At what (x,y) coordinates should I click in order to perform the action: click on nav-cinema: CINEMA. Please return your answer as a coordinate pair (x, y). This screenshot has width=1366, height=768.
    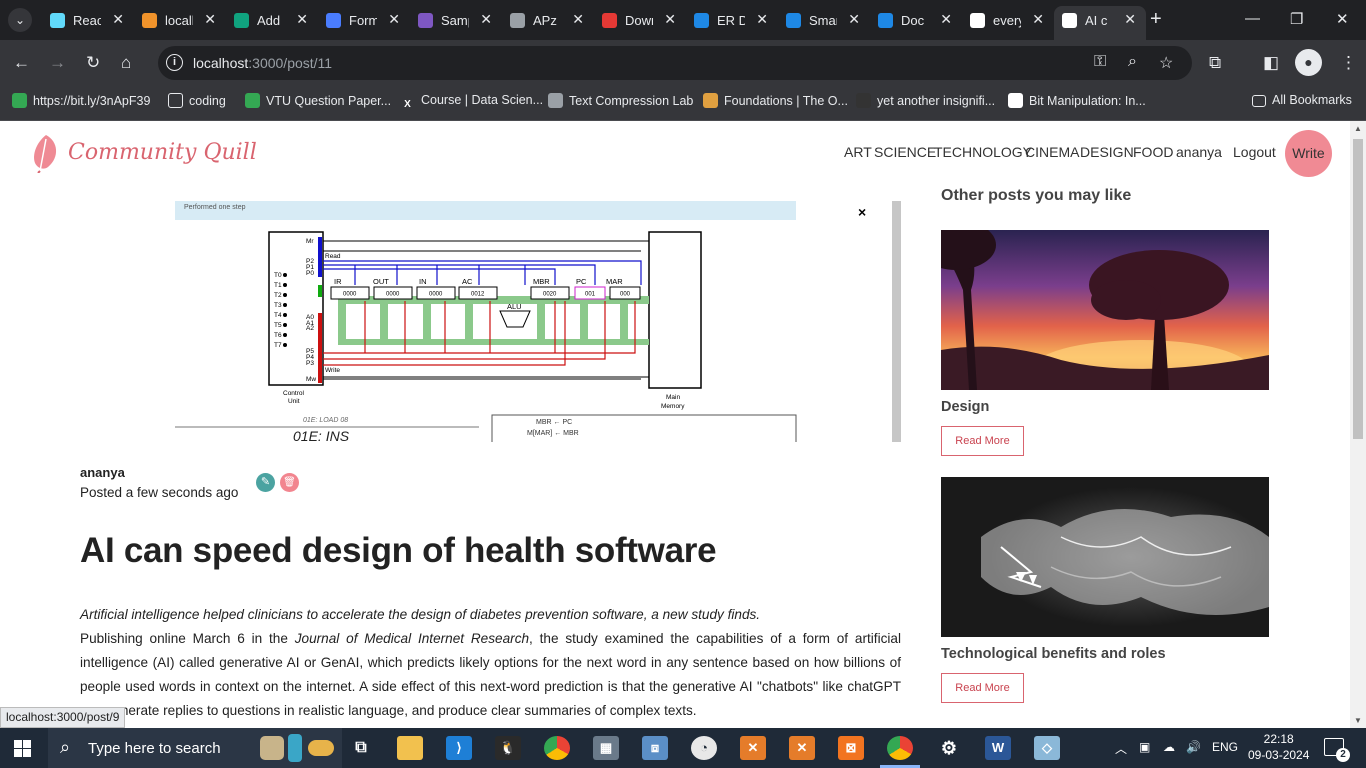
    Looking at the image, I should click on (1052, 152).